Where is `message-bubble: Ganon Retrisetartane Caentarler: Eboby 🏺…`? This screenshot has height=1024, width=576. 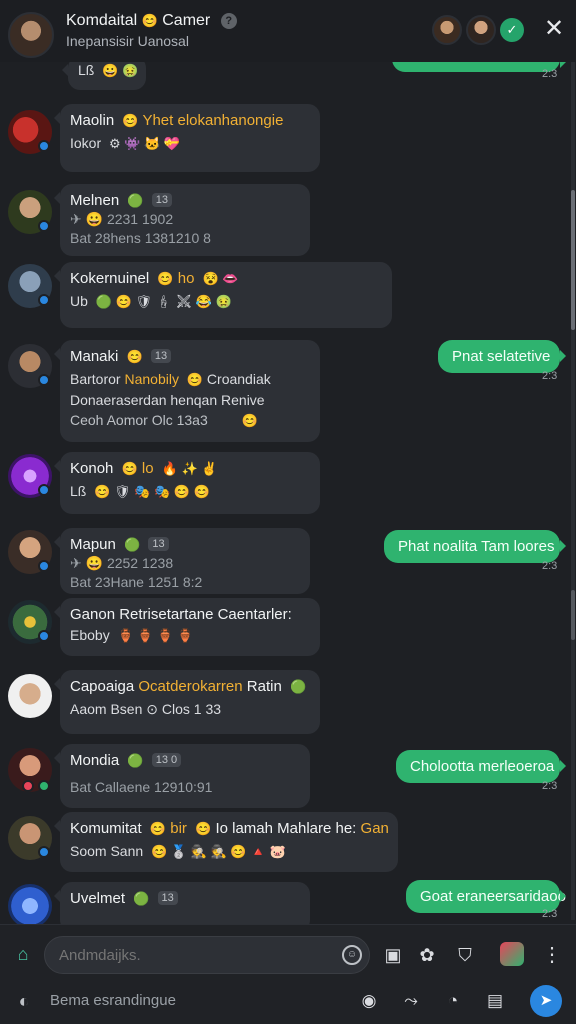
message-bubble: Ganon Retrisetartane Caentarler: Eboby 🏺… is located at coordinates (187, 627).